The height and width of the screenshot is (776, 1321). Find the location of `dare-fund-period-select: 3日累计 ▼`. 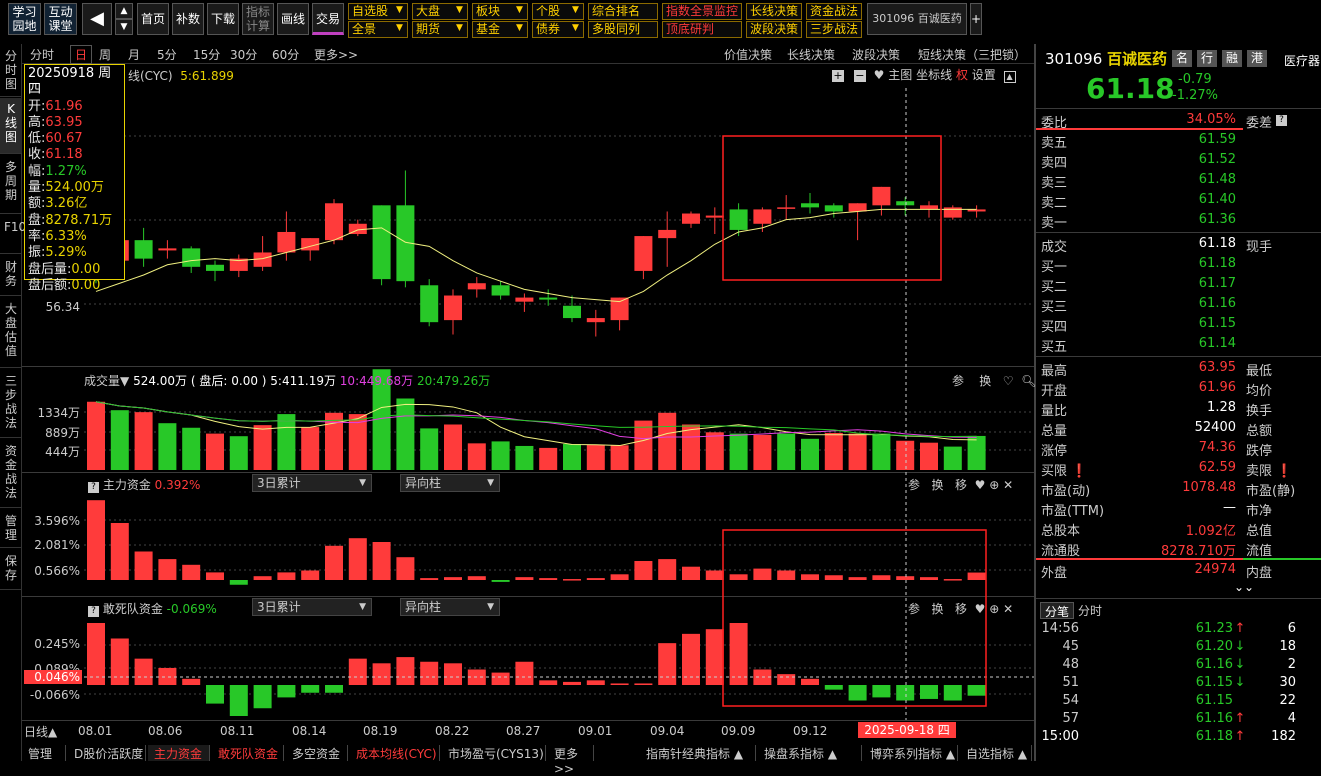

dare-fund-period-select: 3日累计 ▼ is located at coordinates (312, 607).